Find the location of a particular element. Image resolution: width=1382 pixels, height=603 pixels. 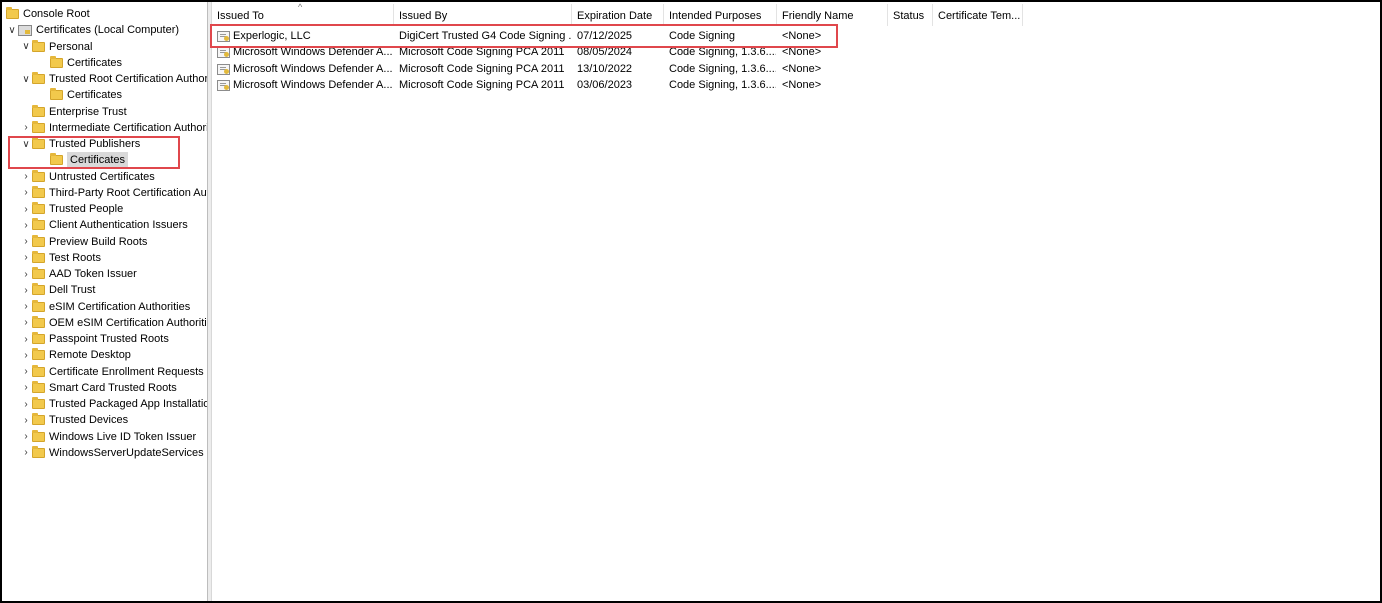

column-header: Status is located at coordinates (910, 15).